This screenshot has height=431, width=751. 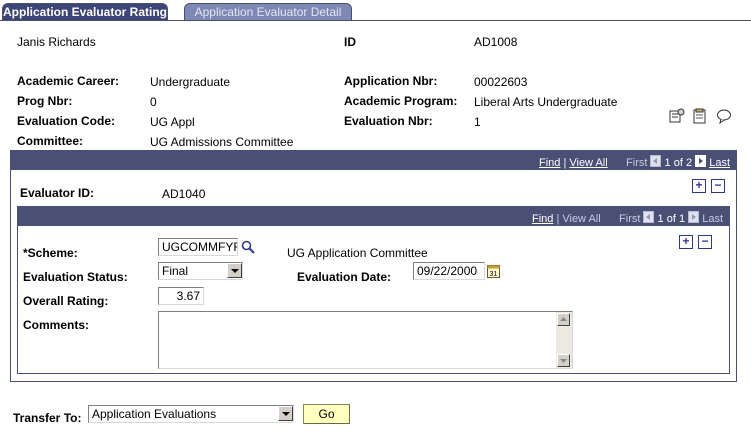 What do you see at coordinates (357, 253) in the screenshot?
I see `scheme-description: UG Application Committee` at bounding box center [357, 253].